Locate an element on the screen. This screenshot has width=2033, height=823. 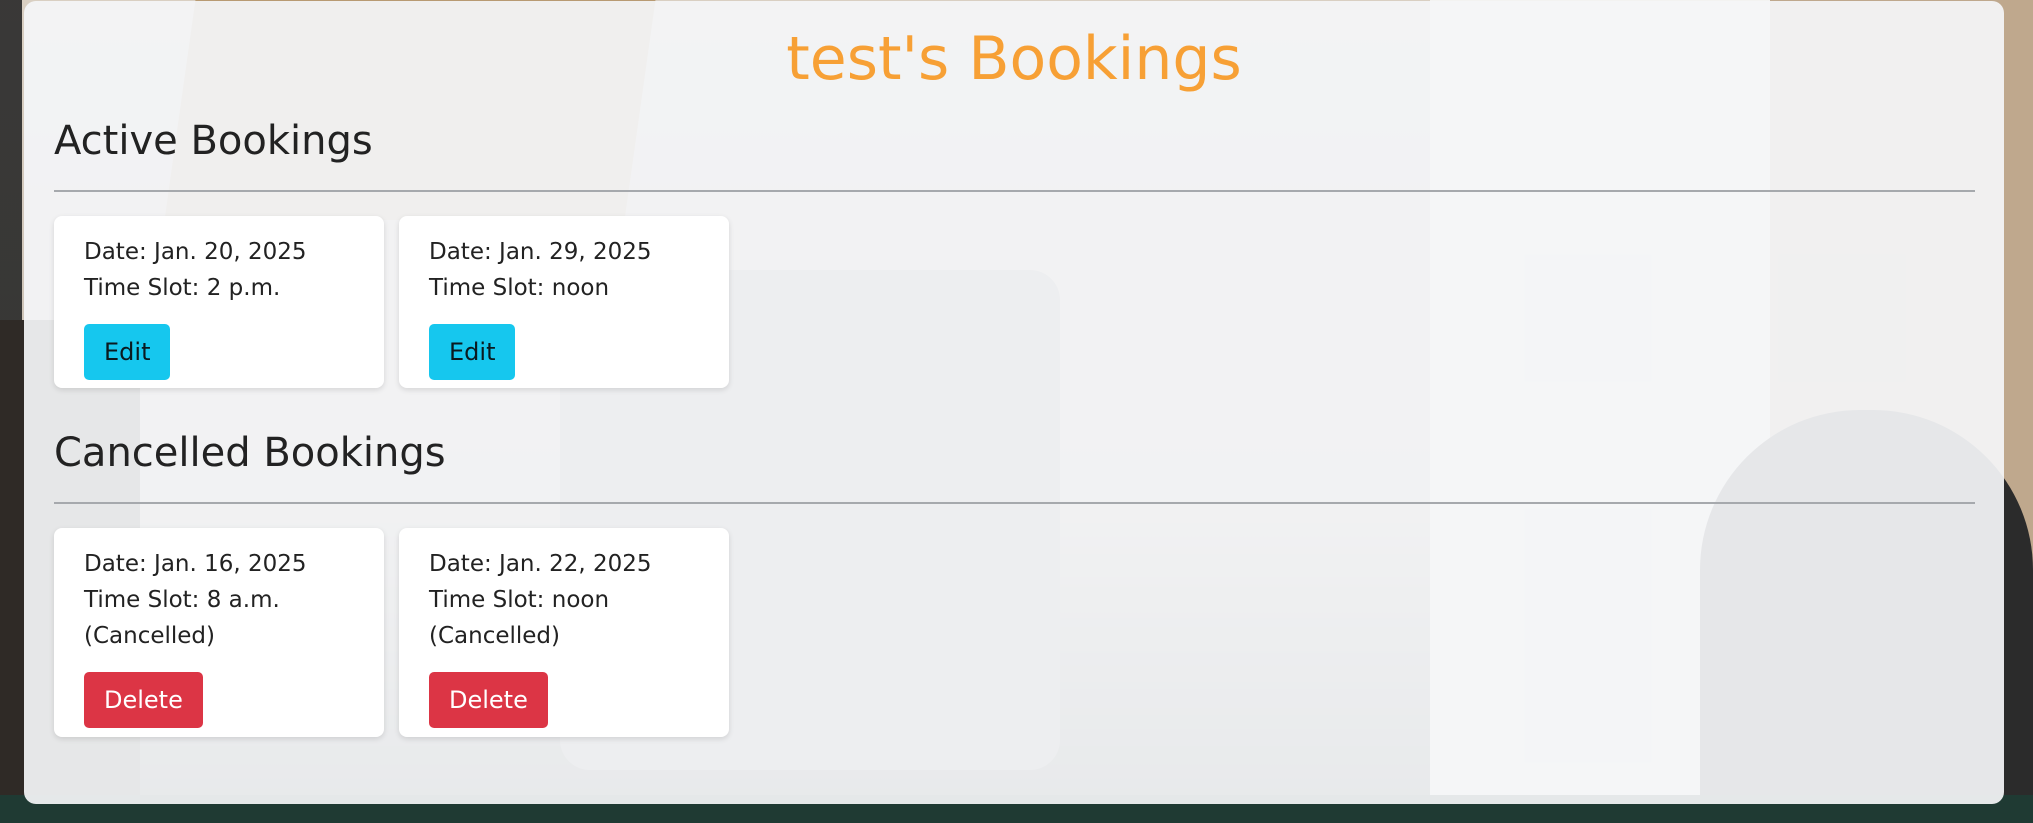
booking-time-slot: Time Slot: 8 a.m. is located at coordinates (182, 600).